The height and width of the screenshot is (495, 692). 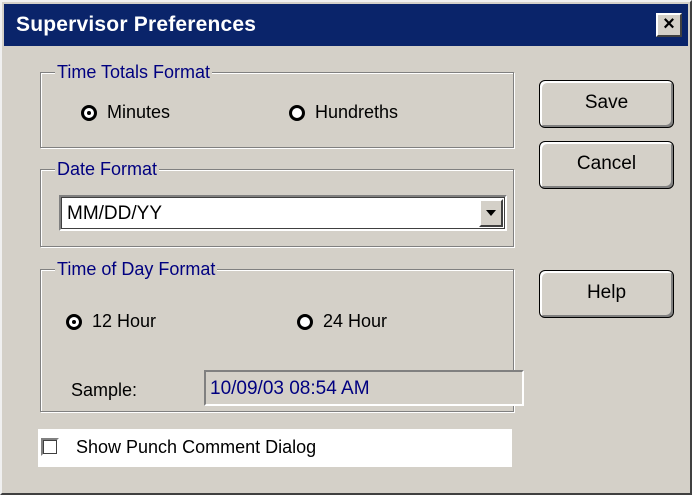 What do you see at coordinates (491, 213) in the screenshot?
I see `dropdown-arrow-icon` at bounding box center [491, 213].